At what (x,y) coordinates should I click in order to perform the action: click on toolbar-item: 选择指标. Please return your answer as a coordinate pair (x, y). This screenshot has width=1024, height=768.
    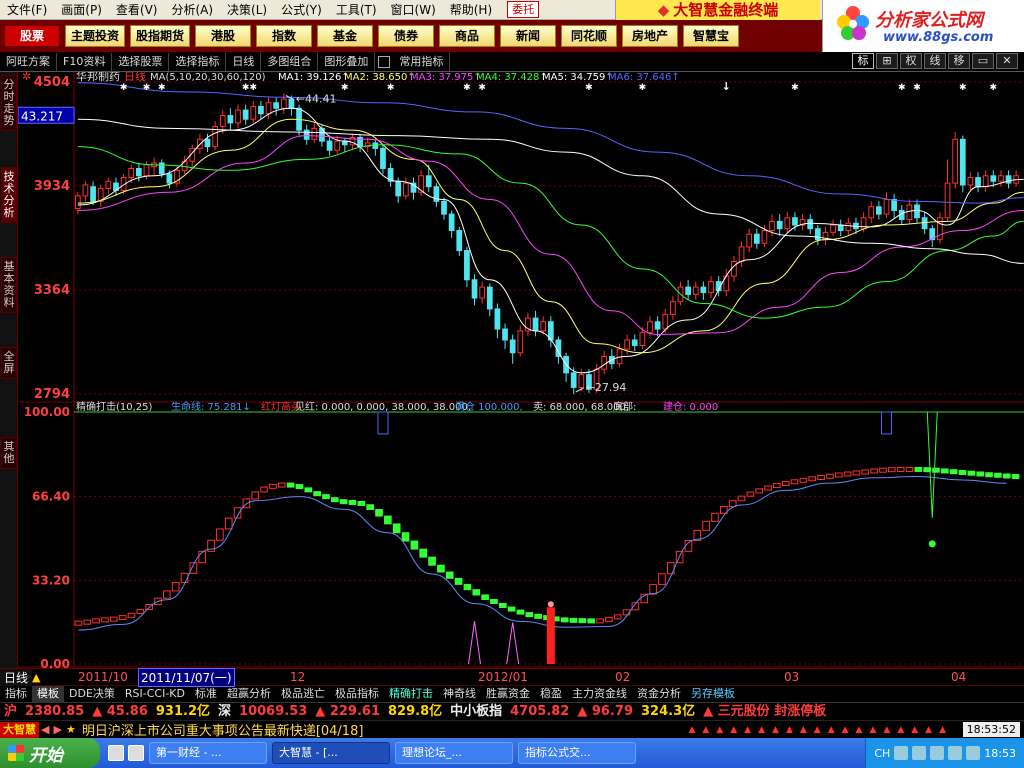
    Looking at the image, I should click on (198, 61).